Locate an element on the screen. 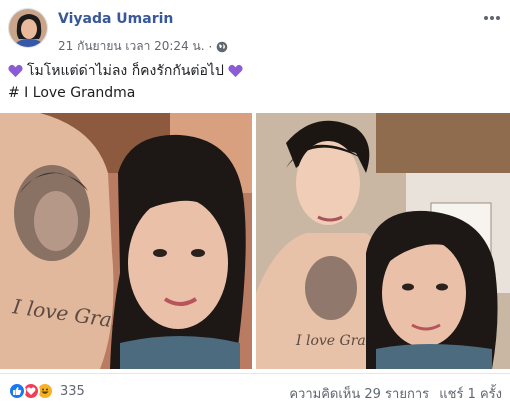 The image size is (510, 411). globe-icon is located at coordinates (222, 47).